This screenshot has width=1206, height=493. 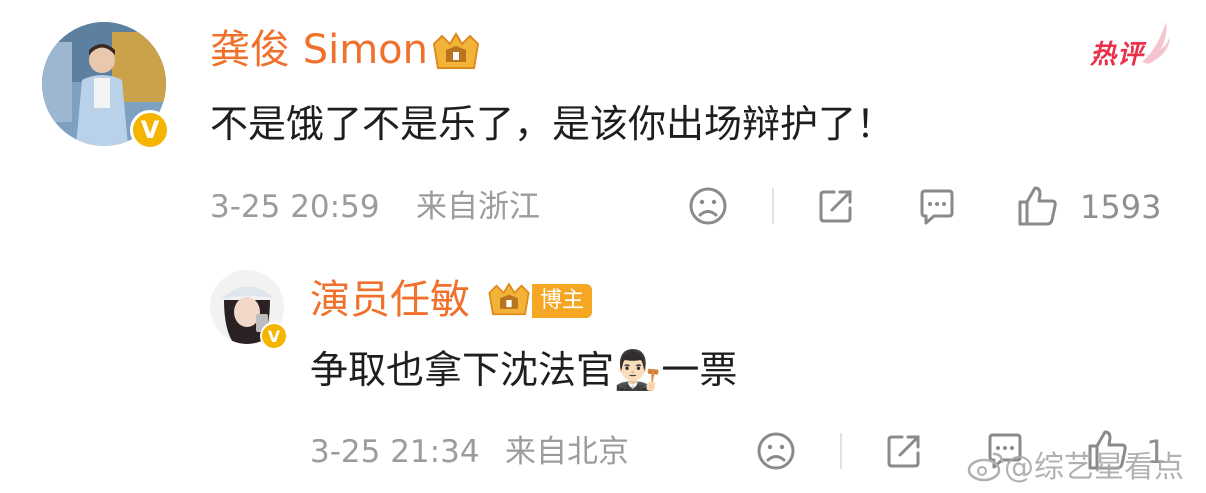 What do you see at coordinates (552, 124) in the screenshot?
I see `comment-text: 不是饿了不是乐了，是该你出场辩护了！` at bounding box center [552, 124].